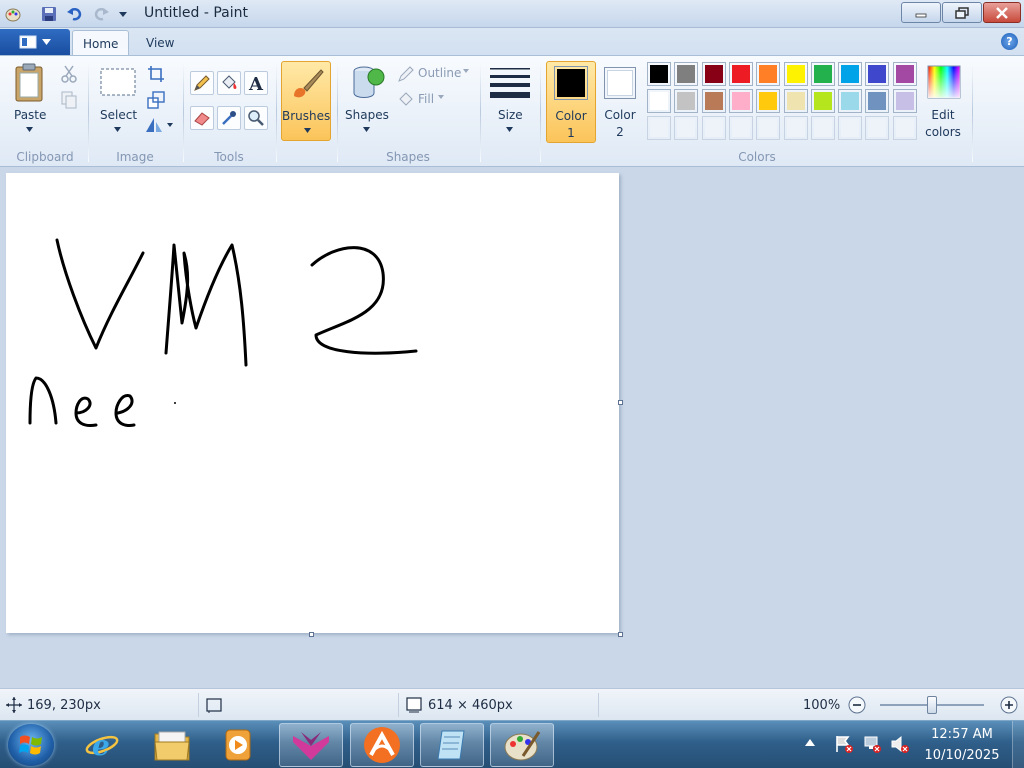  Describe the element at coordinates (306, 101) in the screenshot. I see `brushes-button: Brushes` at that location.